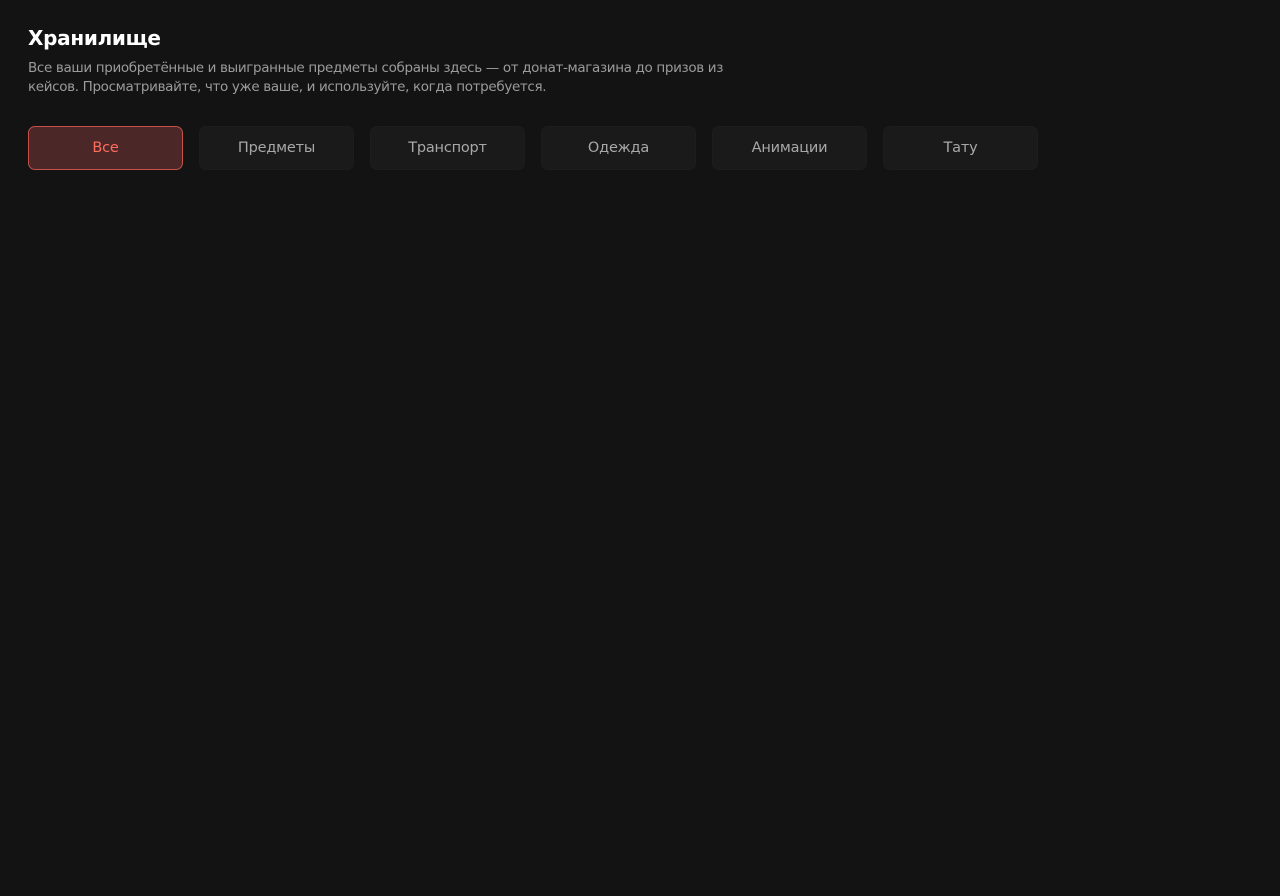  What do you see at coordinates (105, 148) in the screenshot?
I see `tab-all: Все` at bounding box center [105, 148].